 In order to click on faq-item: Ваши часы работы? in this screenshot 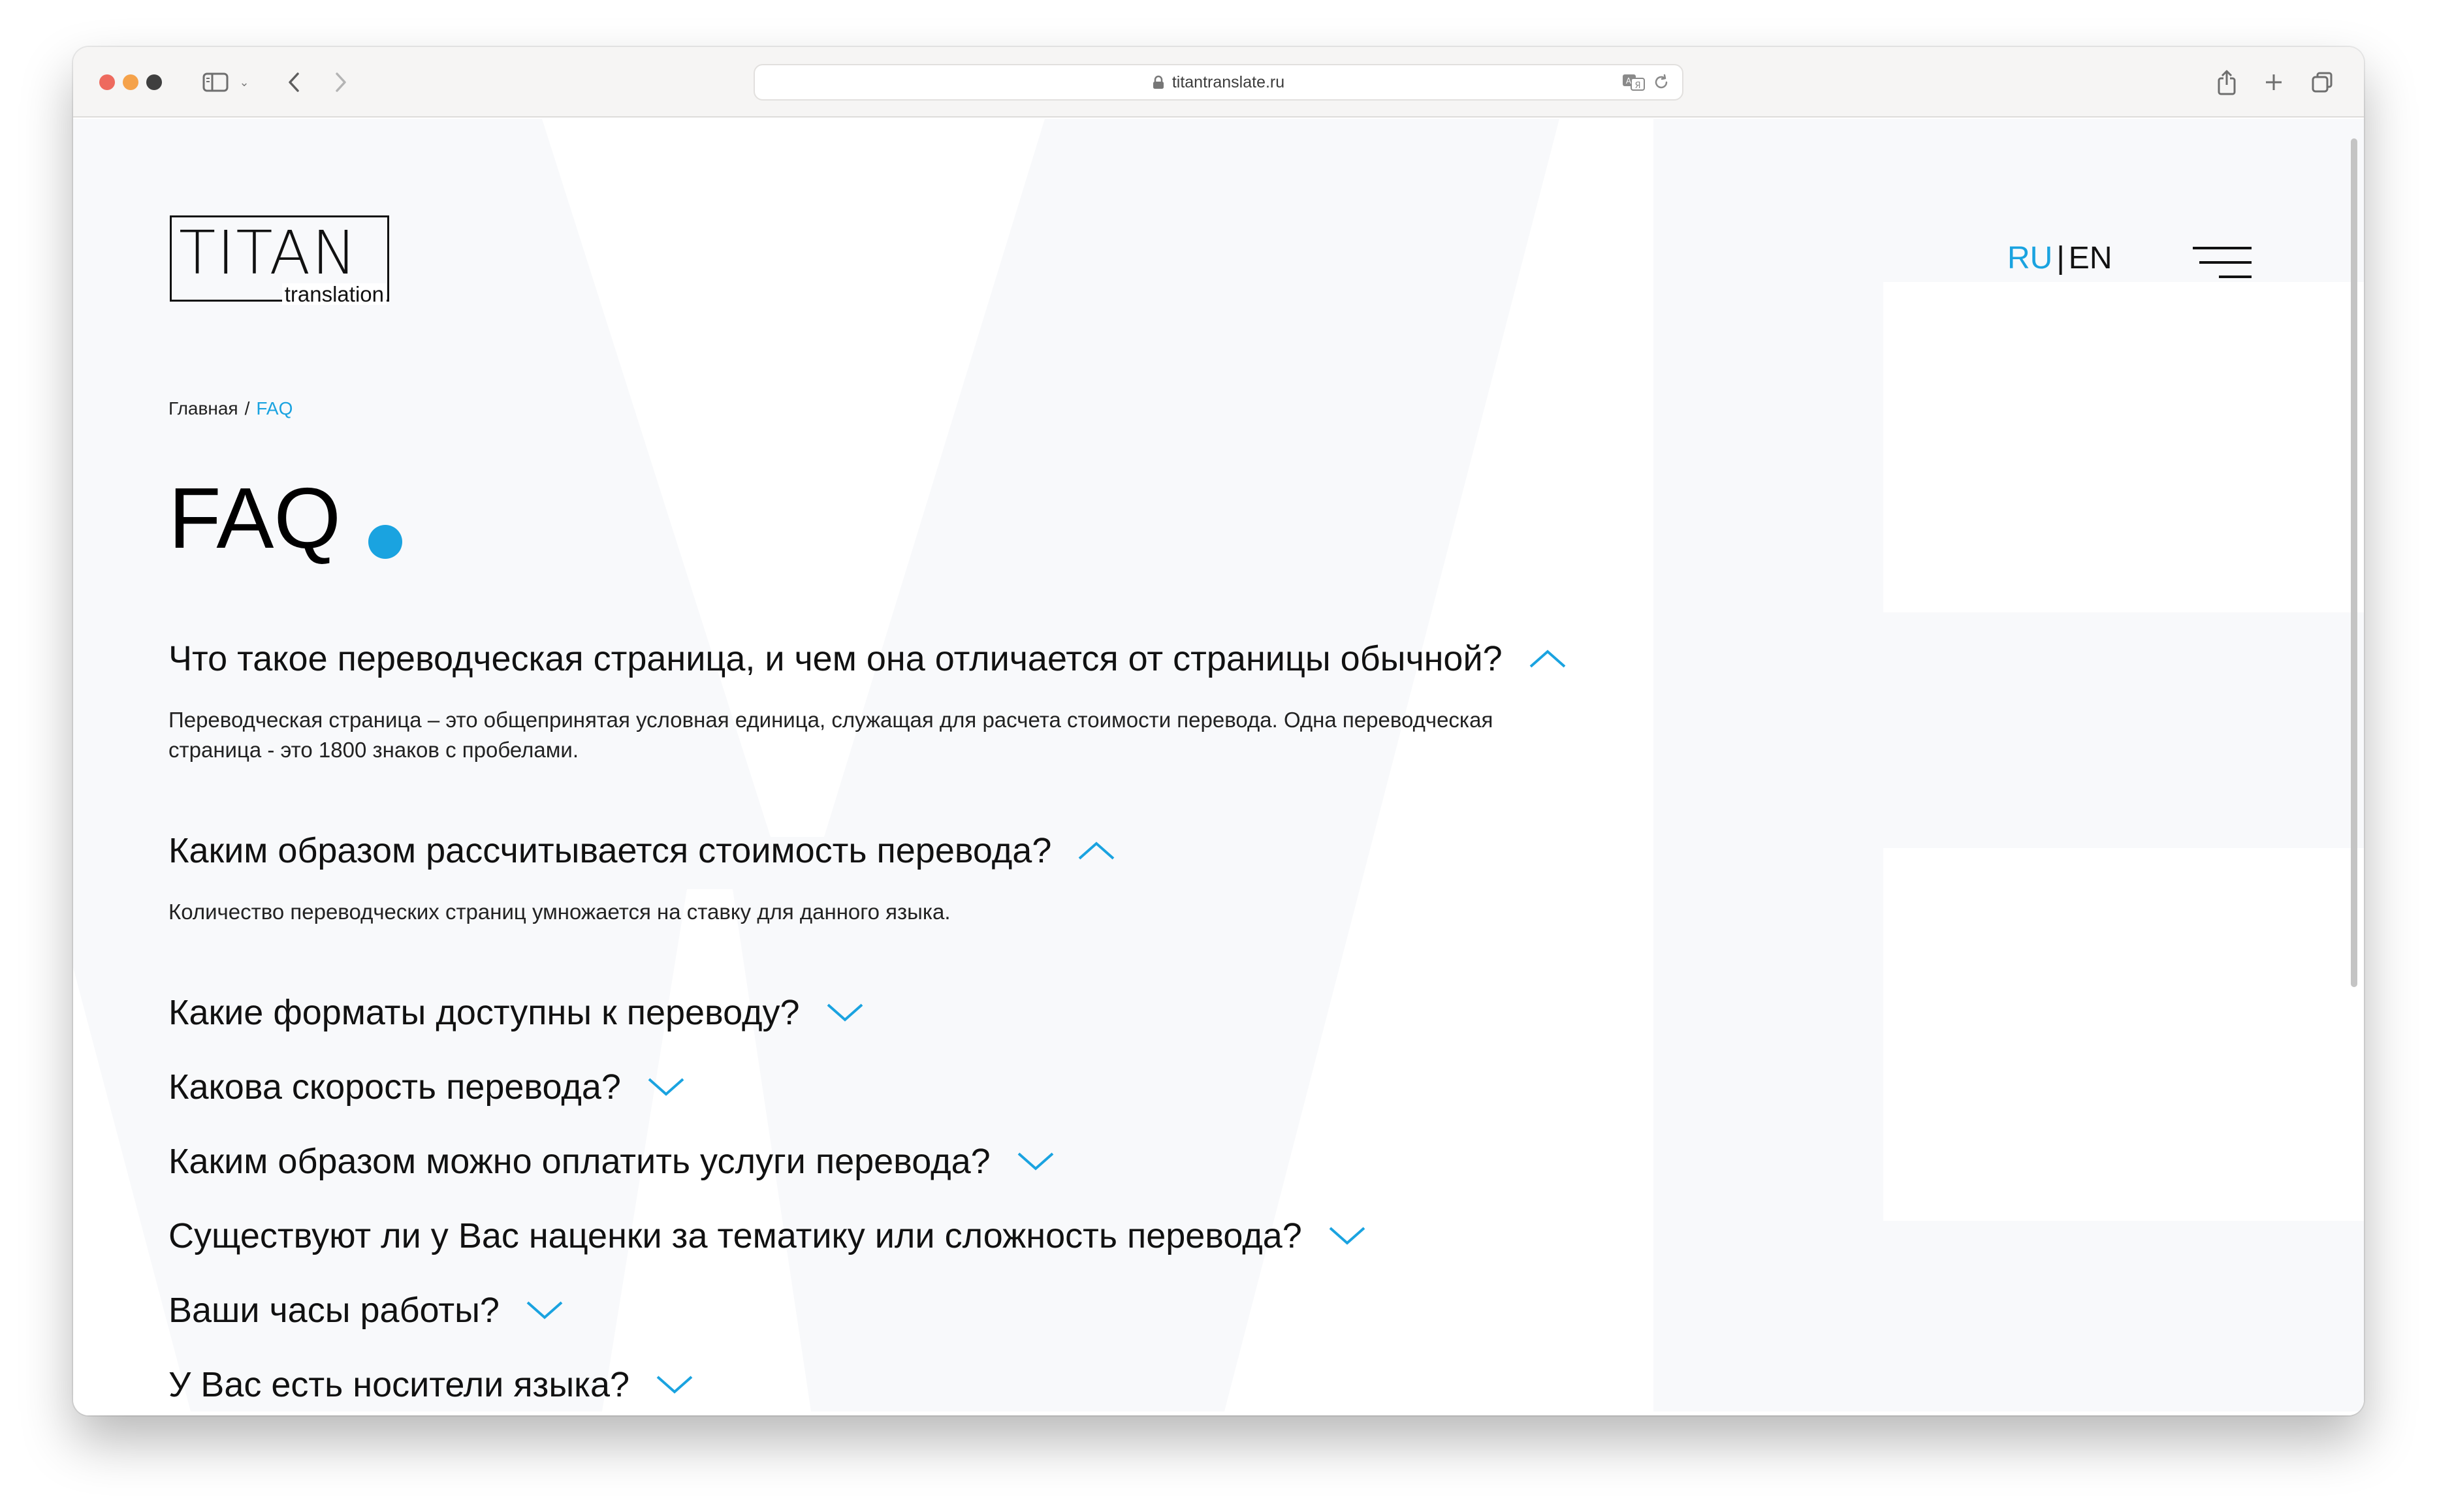, I will do `click(366, 1310)`.